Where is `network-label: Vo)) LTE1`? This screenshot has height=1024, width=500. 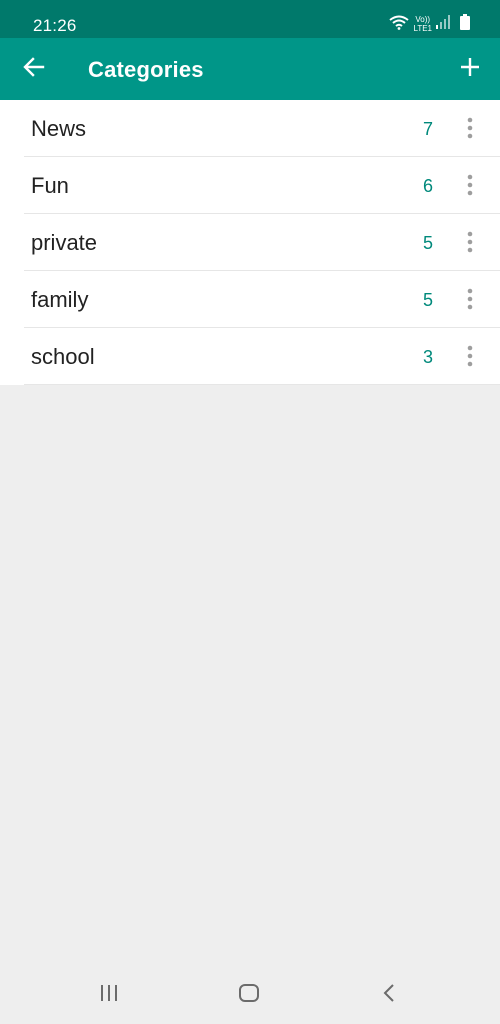
network-label: Vo)) LTE1 is located at coordinates (422, 24).